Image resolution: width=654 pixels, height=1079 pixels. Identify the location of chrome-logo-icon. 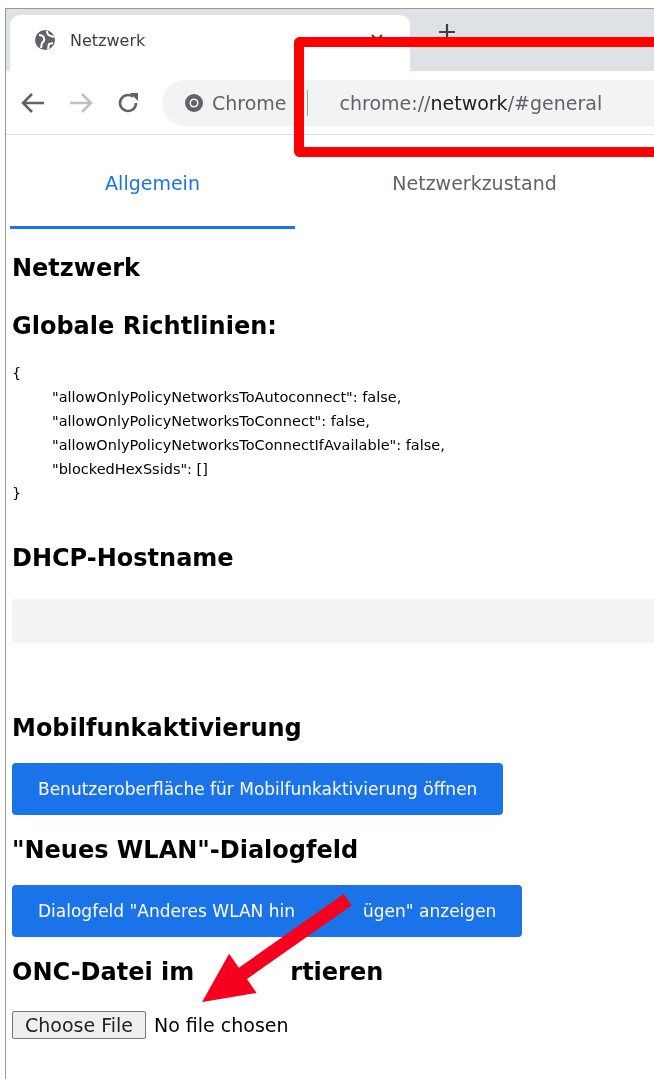
(194, 102).